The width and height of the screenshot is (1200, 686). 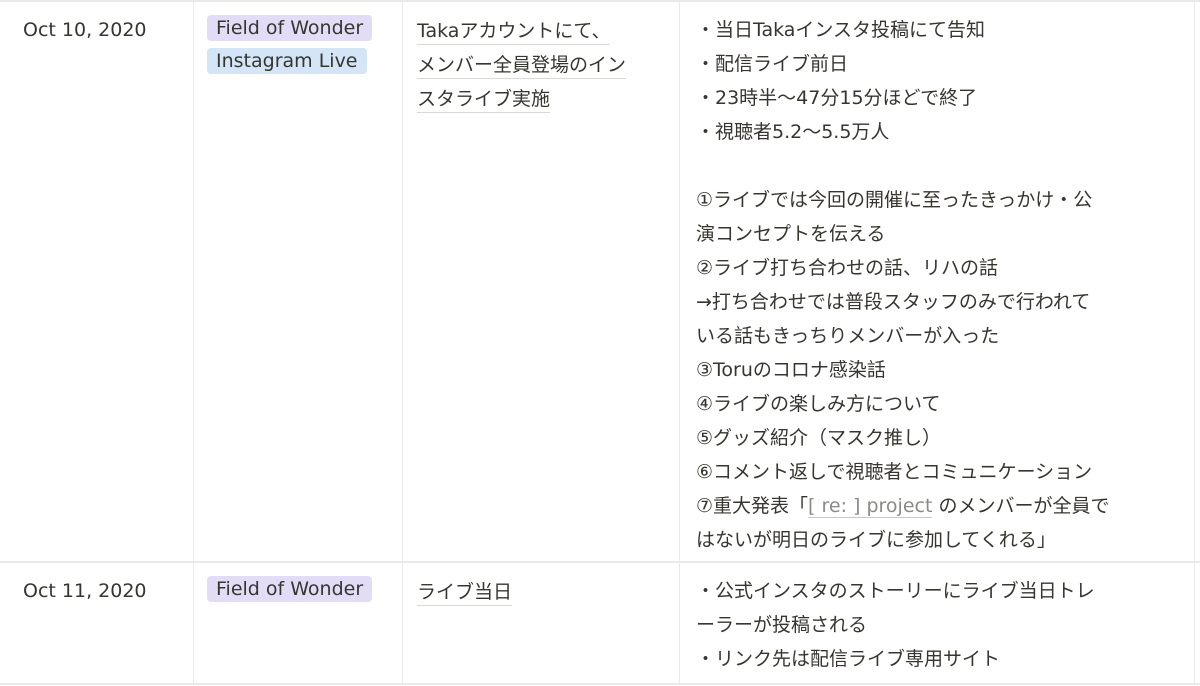 I want to click on date-value: Oct 10, 2020, so click(x=85, y=30).